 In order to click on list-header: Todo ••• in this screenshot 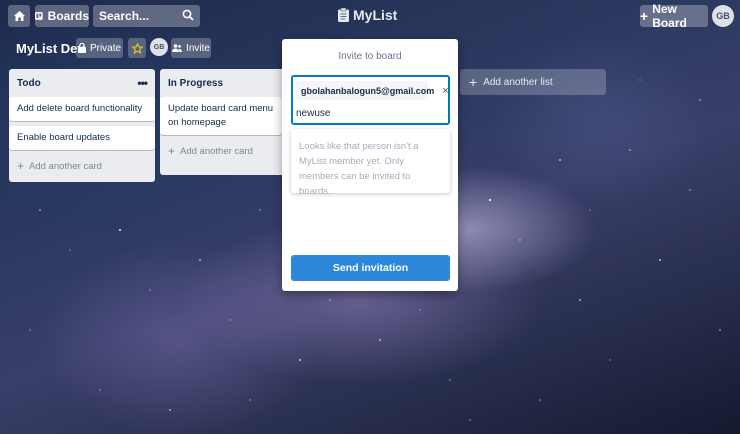, I will do `click(82, 83)`.